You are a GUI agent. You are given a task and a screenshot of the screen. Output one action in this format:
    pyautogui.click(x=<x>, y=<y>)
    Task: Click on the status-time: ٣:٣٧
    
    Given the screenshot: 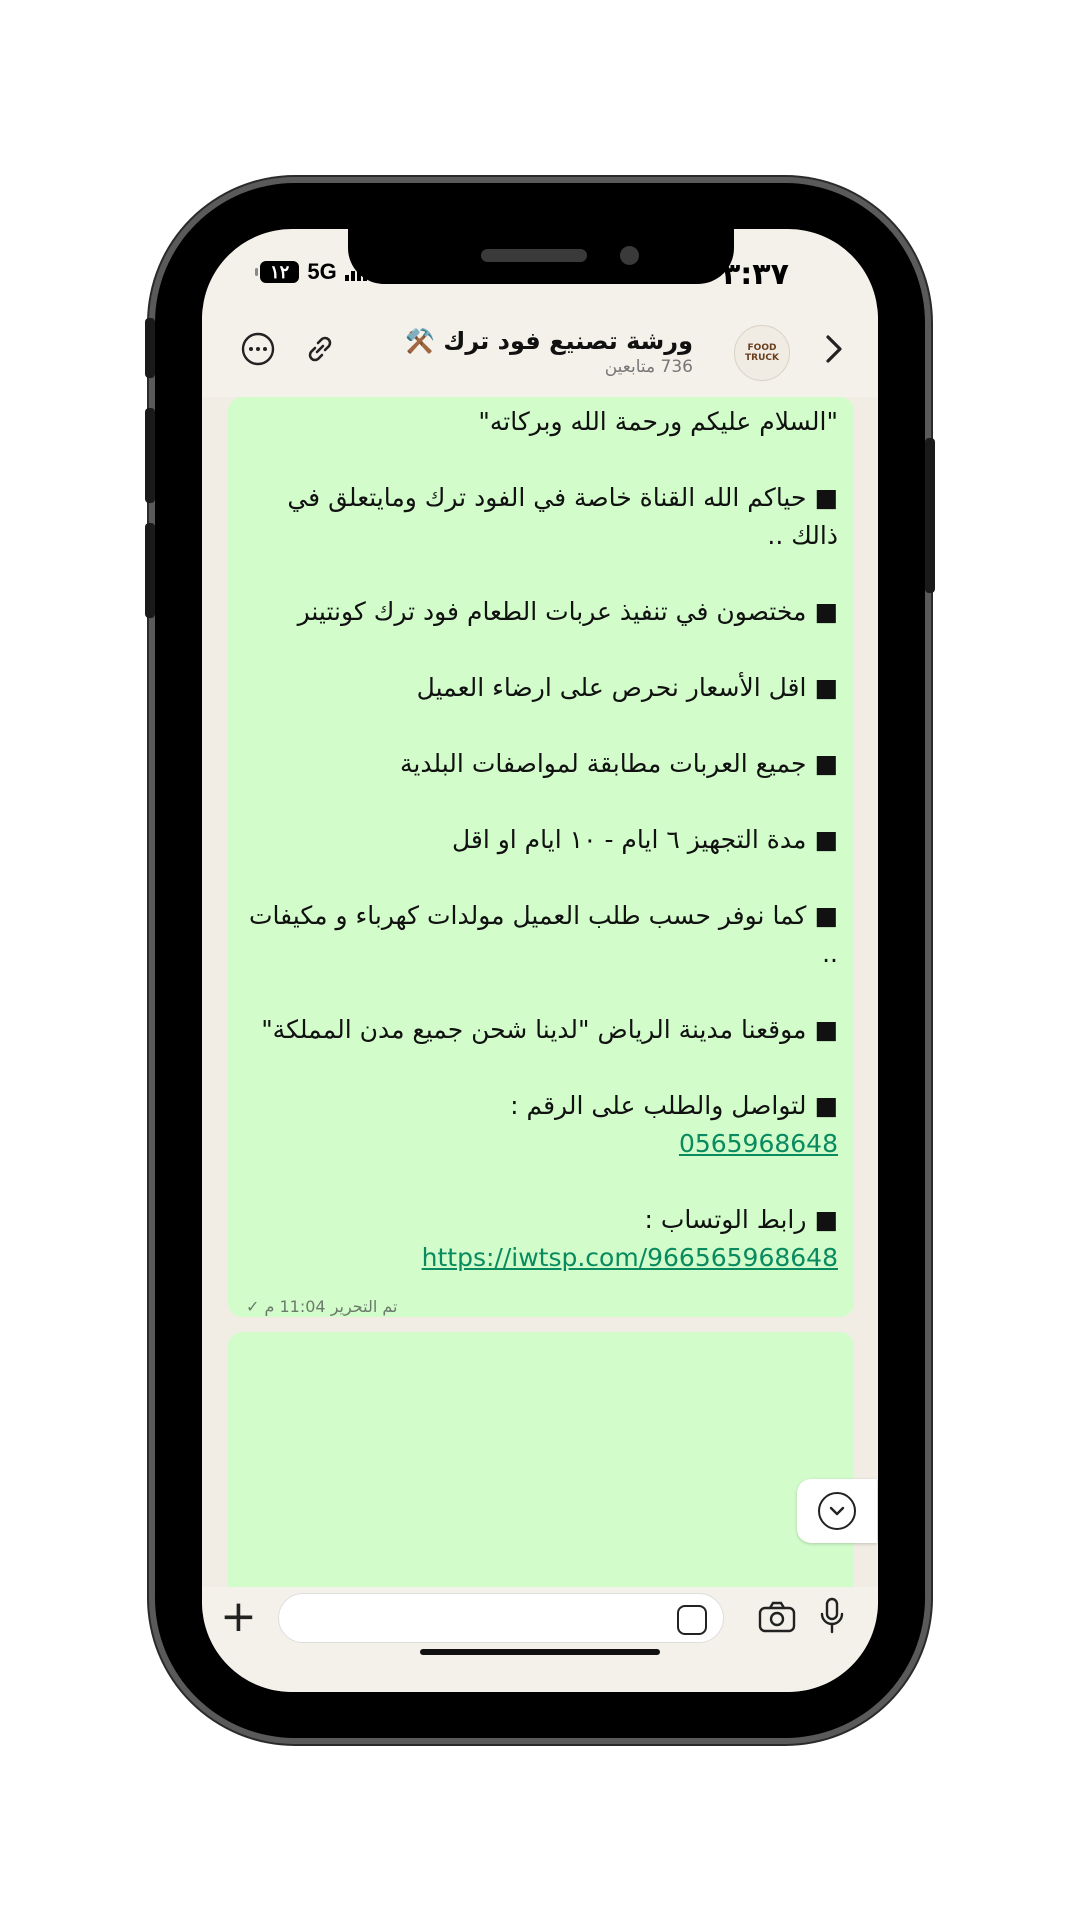 What is the action you would take?
    pyautogui.click(x=755, y=274)
    